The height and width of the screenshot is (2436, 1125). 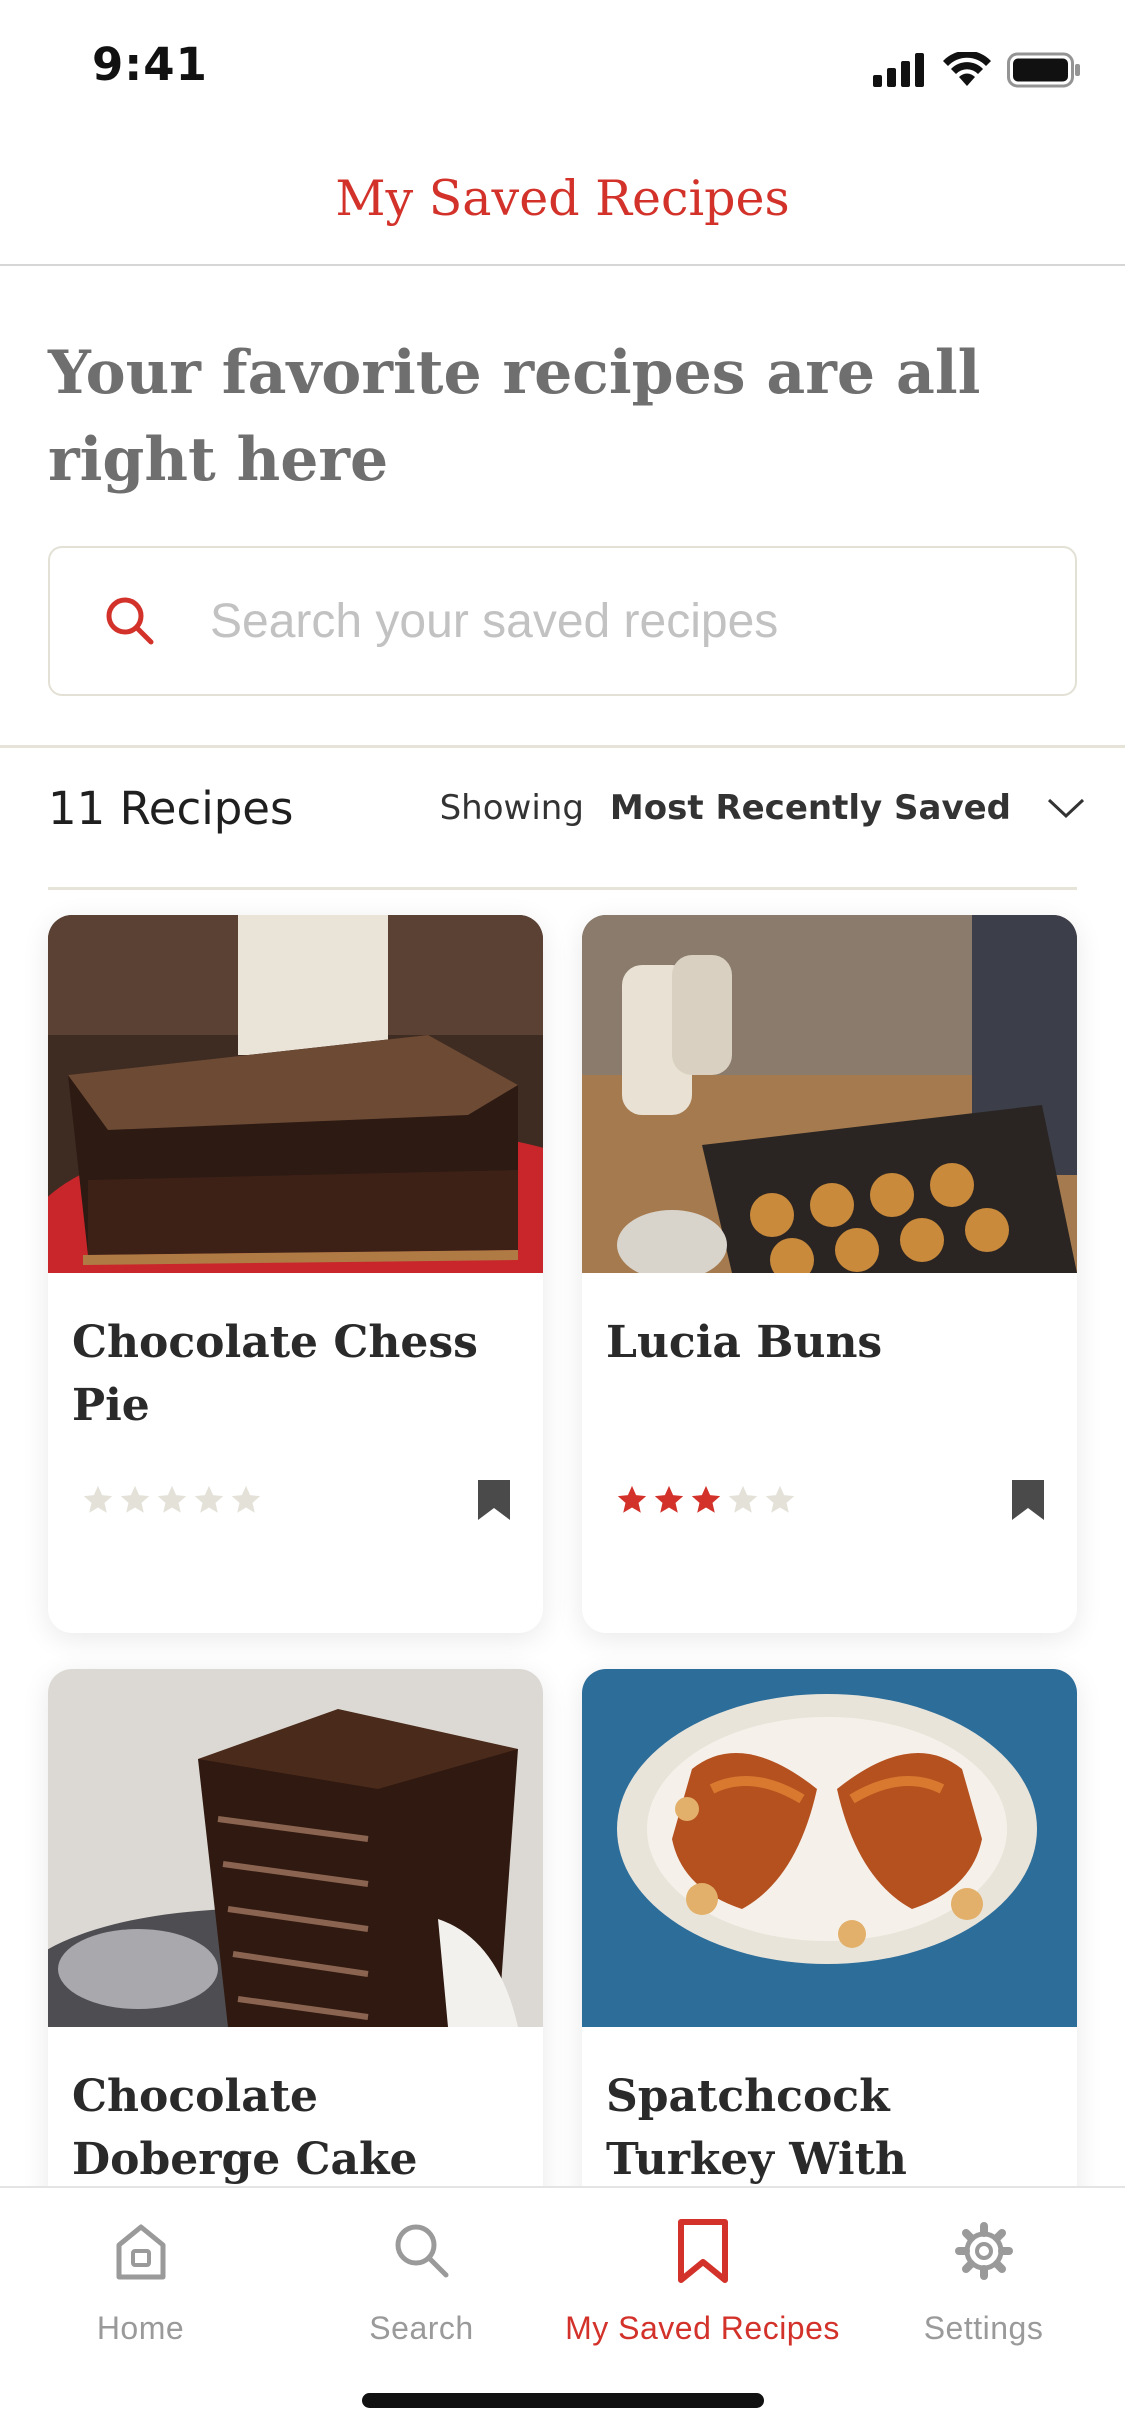 I want to click on section-divider, so click(x=562, y=746).